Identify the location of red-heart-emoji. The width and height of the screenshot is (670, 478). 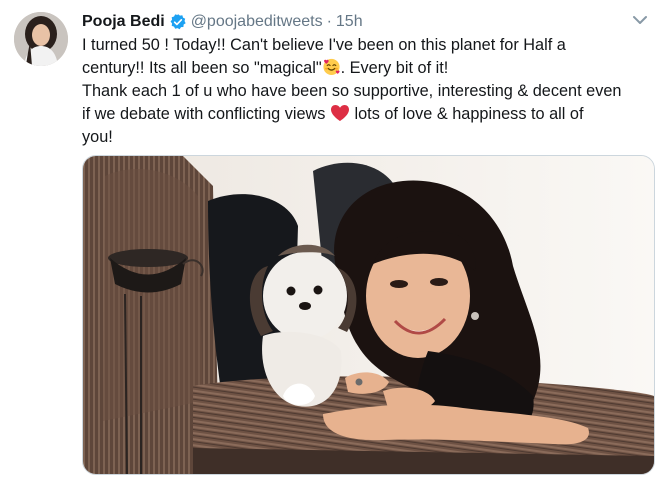
(340, 116).